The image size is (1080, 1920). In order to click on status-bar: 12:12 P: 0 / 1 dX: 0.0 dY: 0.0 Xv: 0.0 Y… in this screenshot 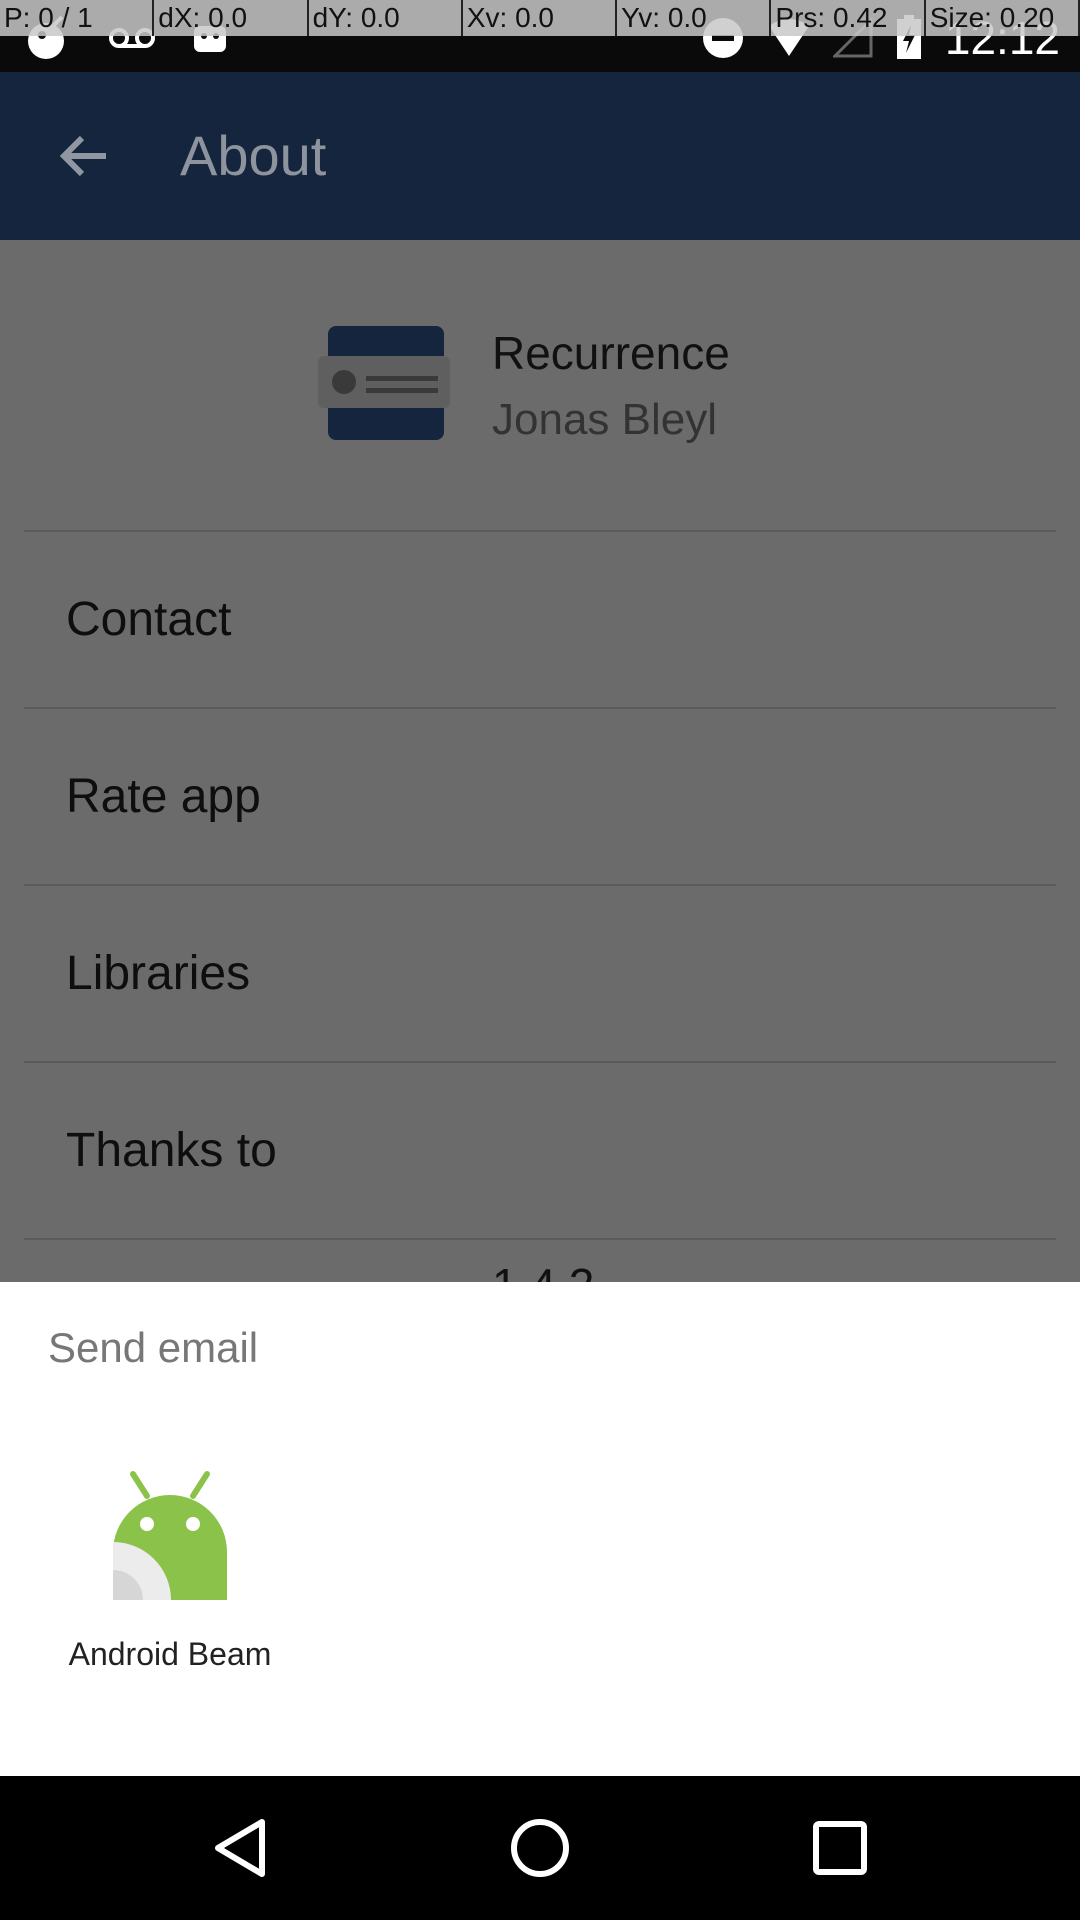, I will do `click(540, 36)`.